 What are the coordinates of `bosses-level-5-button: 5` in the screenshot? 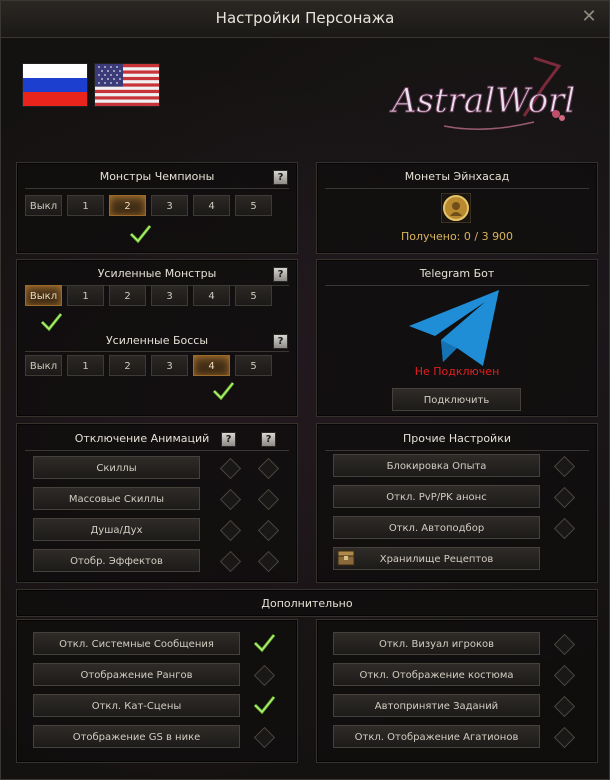 It's located at (253, 365).